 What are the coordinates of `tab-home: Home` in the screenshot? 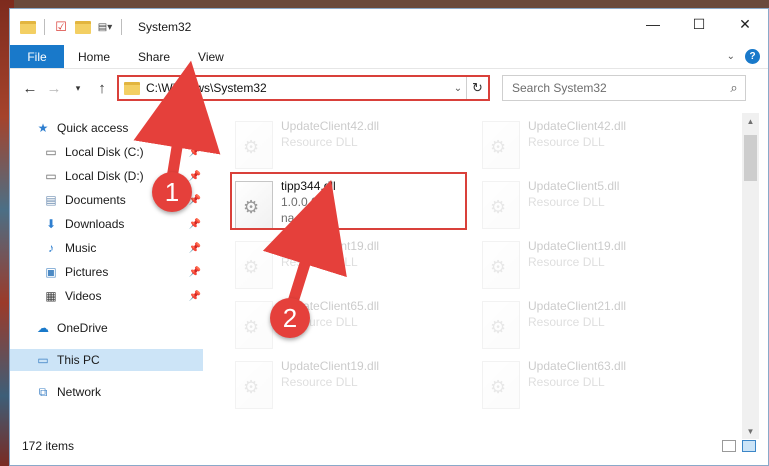 It's located at (94, 56).